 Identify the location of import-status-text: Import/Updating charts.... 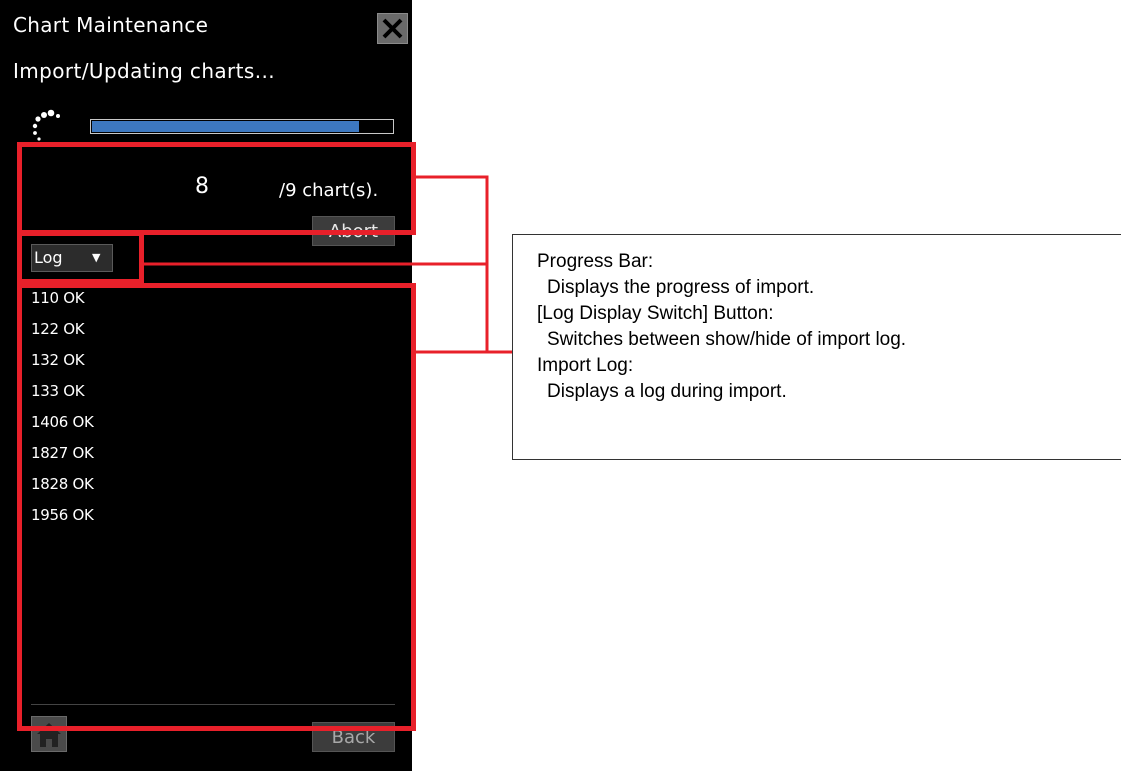
(144, 71).